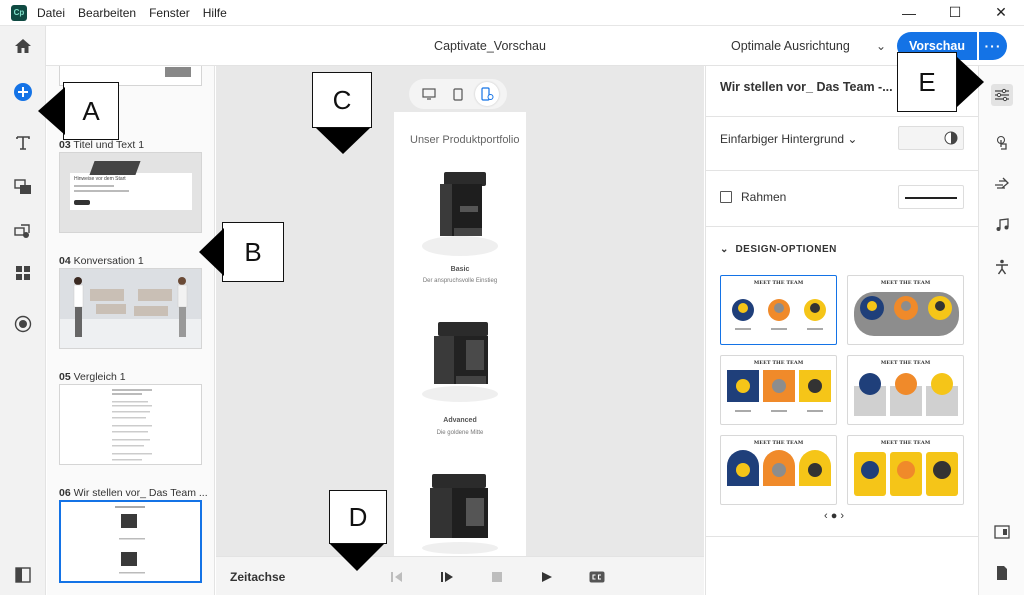 This screenshot has height=595, width=1024. I want to click on device-switcher, so click(458, 94).